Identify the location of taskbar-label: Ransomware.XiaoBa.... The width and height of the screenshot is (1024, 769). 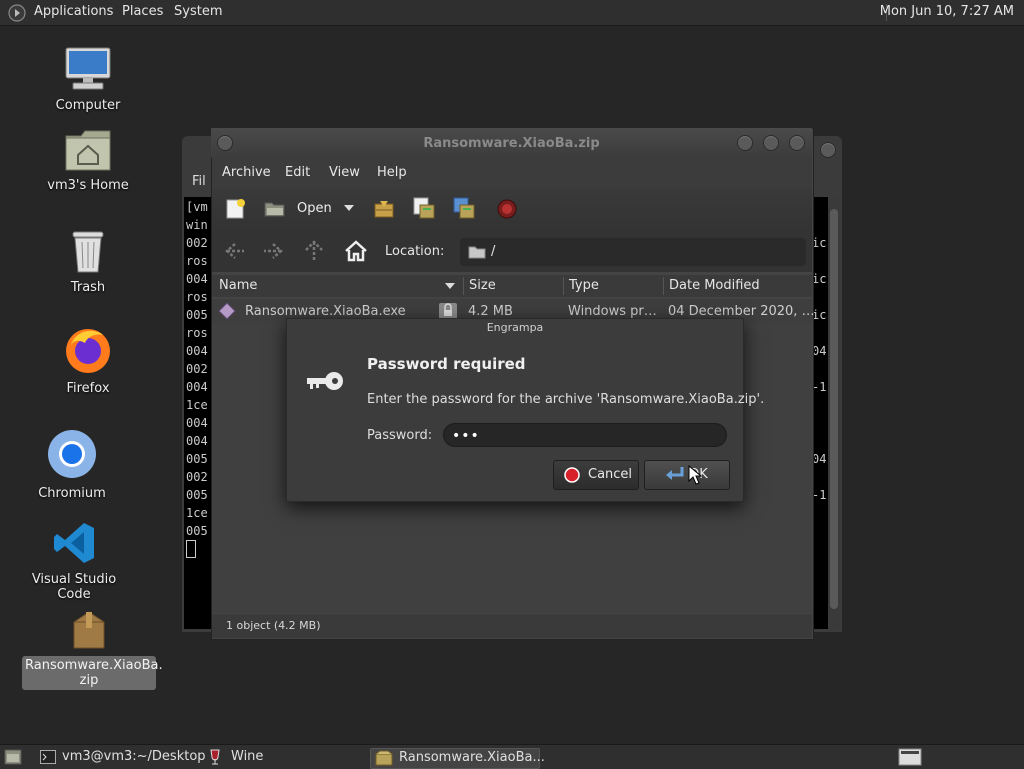
(472, 757).